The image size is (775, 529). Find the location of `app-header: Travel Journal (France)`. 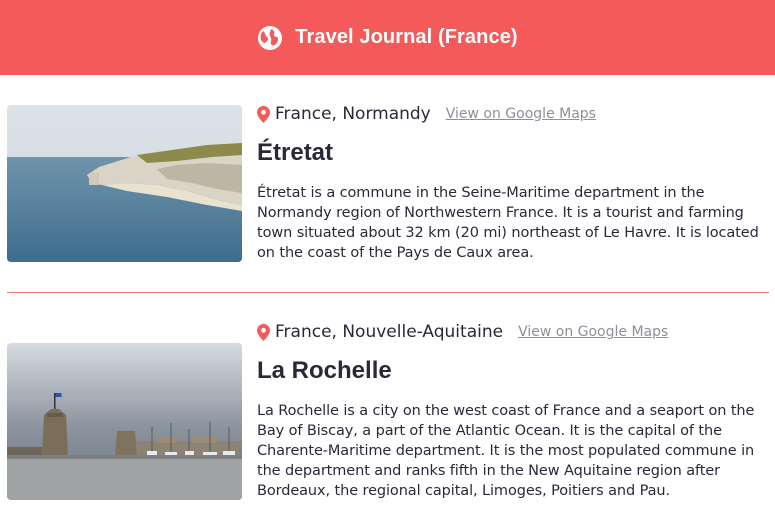

app-header: Travel Journal (France) is located at coordinates (387, 37).